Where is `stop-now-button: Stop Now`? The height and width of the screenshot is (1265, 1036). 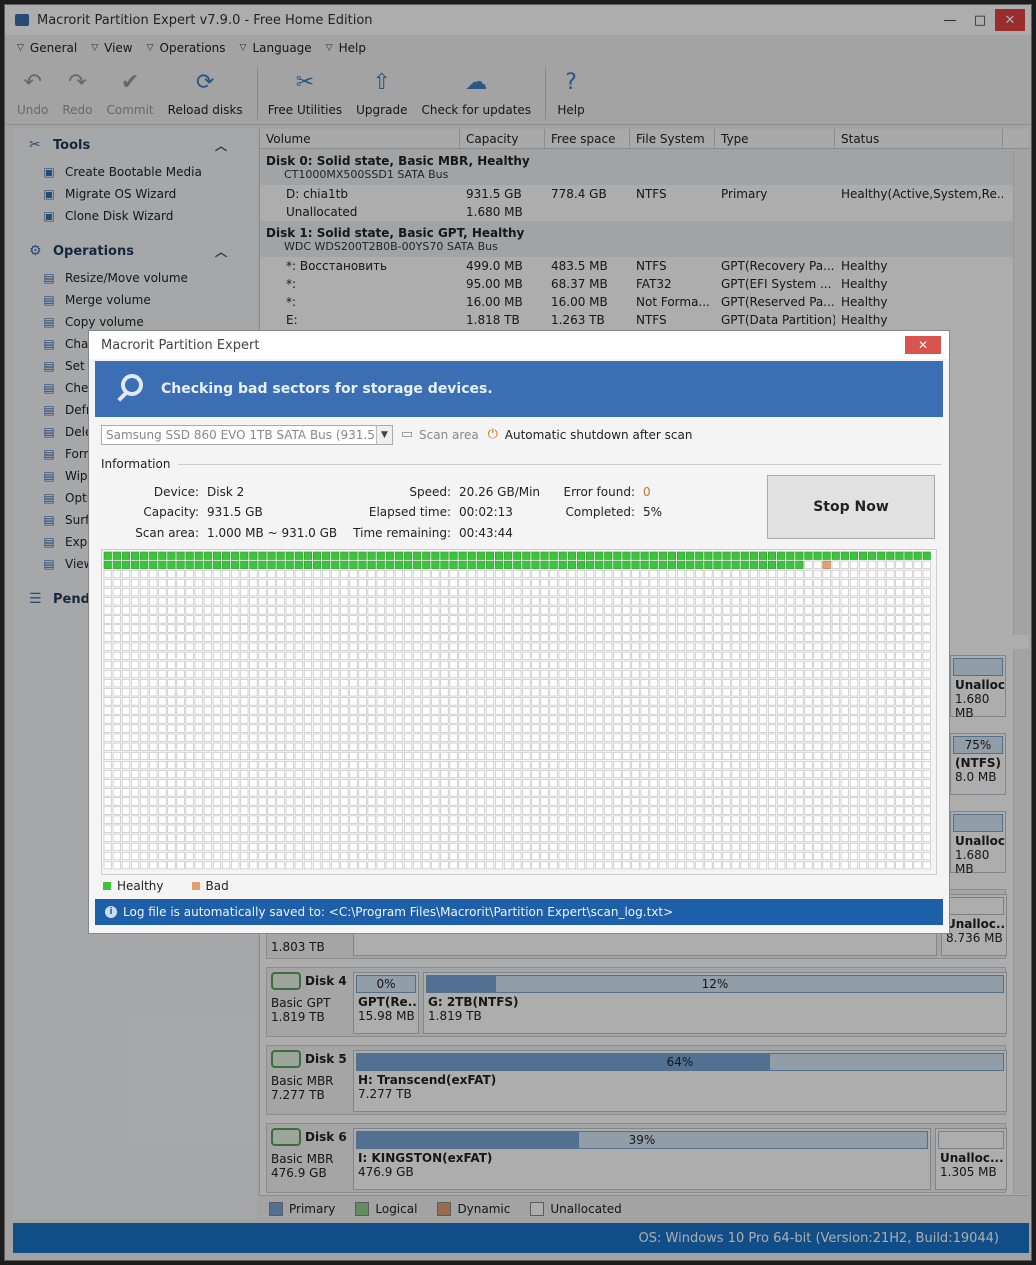 stop-now-button: Stop Now is located at coordinates (851, 507).